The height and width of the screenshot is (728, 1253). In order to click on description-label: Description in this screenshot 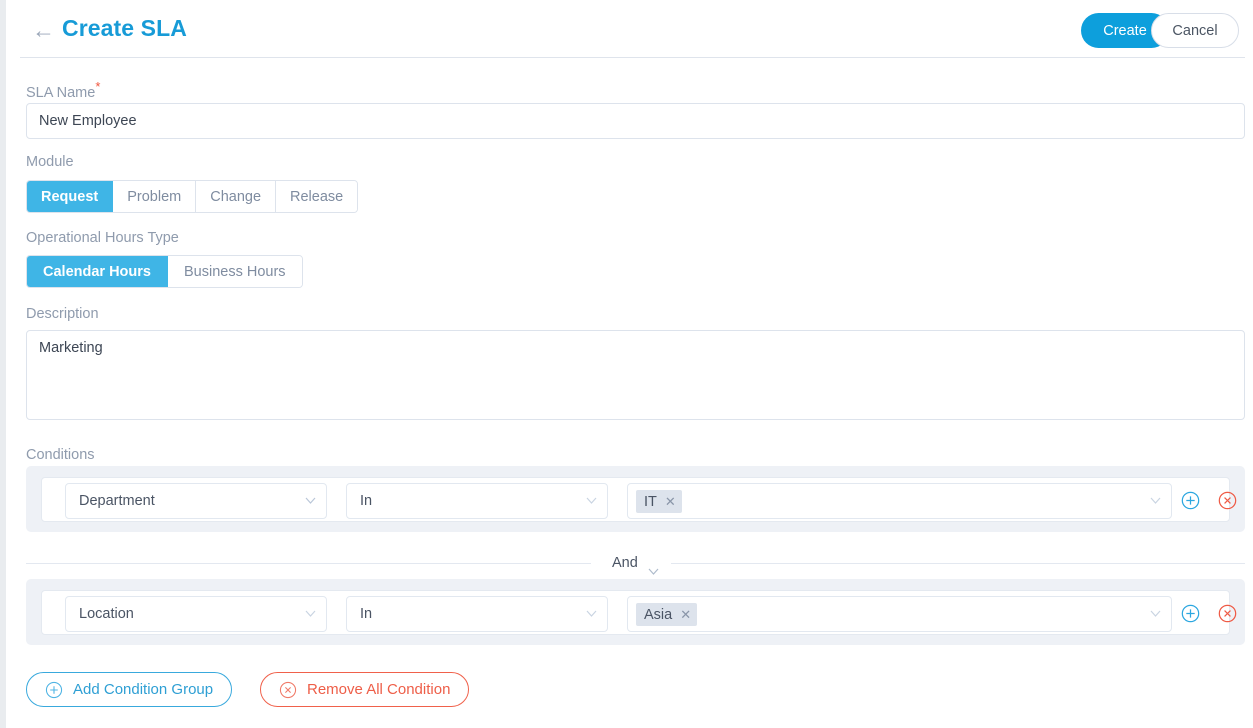, I will do `click(62, 314)`.